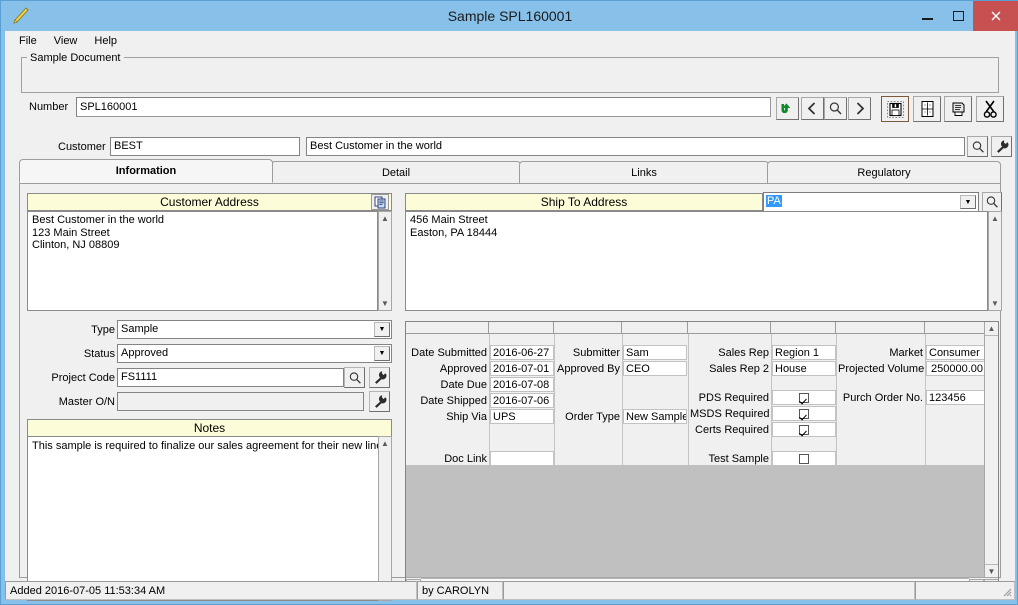  Describe the element at coordinates (1006, 591) in the screenshot. I see `resize-grip-icon` at that location.